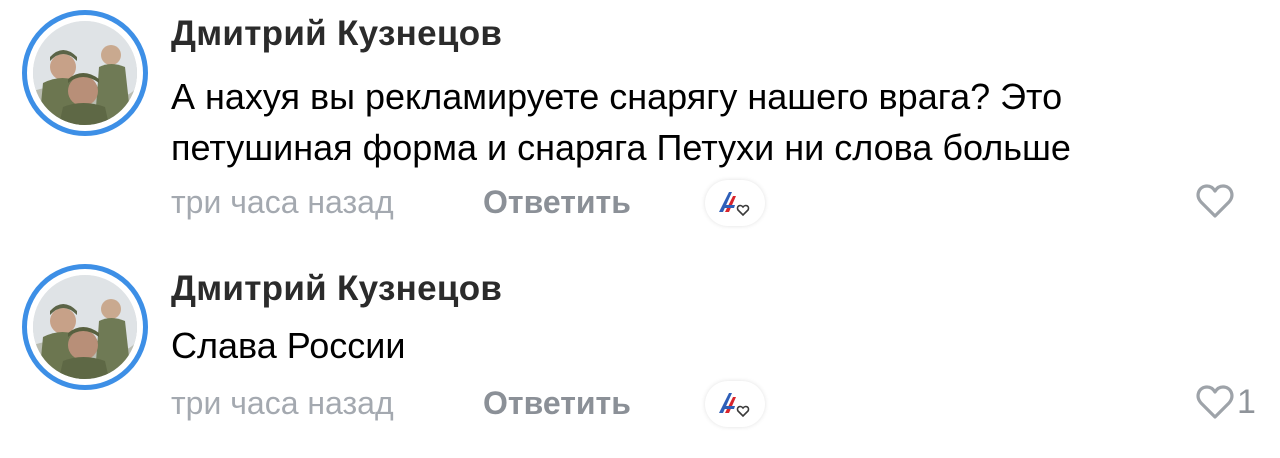 This screenshot has width=1280, height=458. I want to click on comment-text-line: Слава России, so click(288, 345).